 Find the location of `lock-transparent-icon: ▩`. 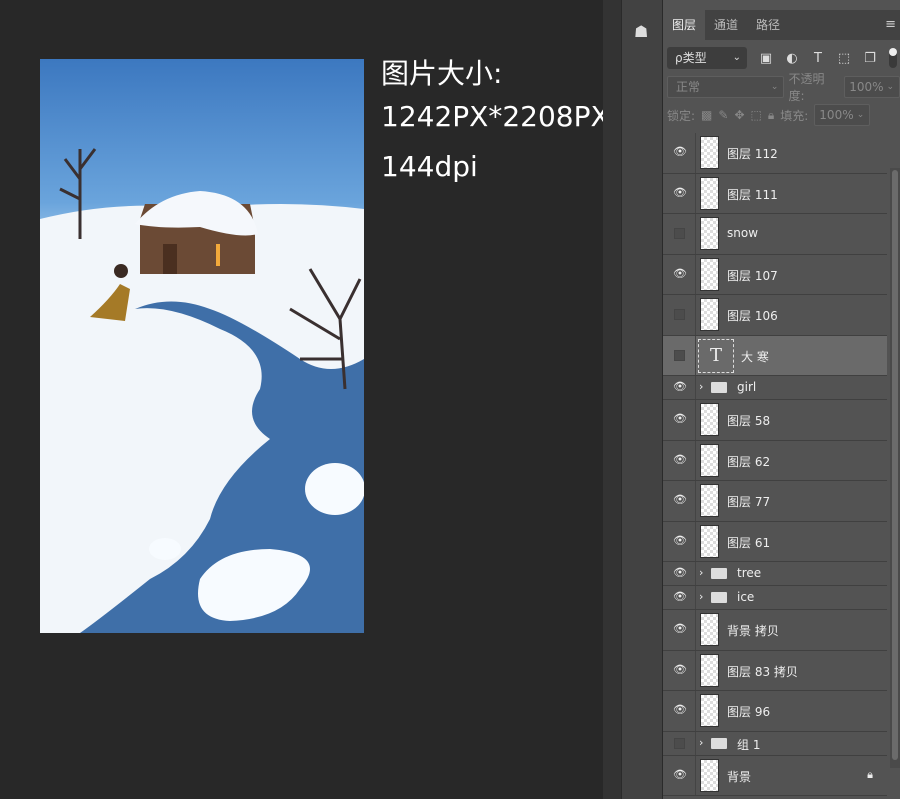

lock-transparent-icon: ▩ is located at coordinates (706, 115).